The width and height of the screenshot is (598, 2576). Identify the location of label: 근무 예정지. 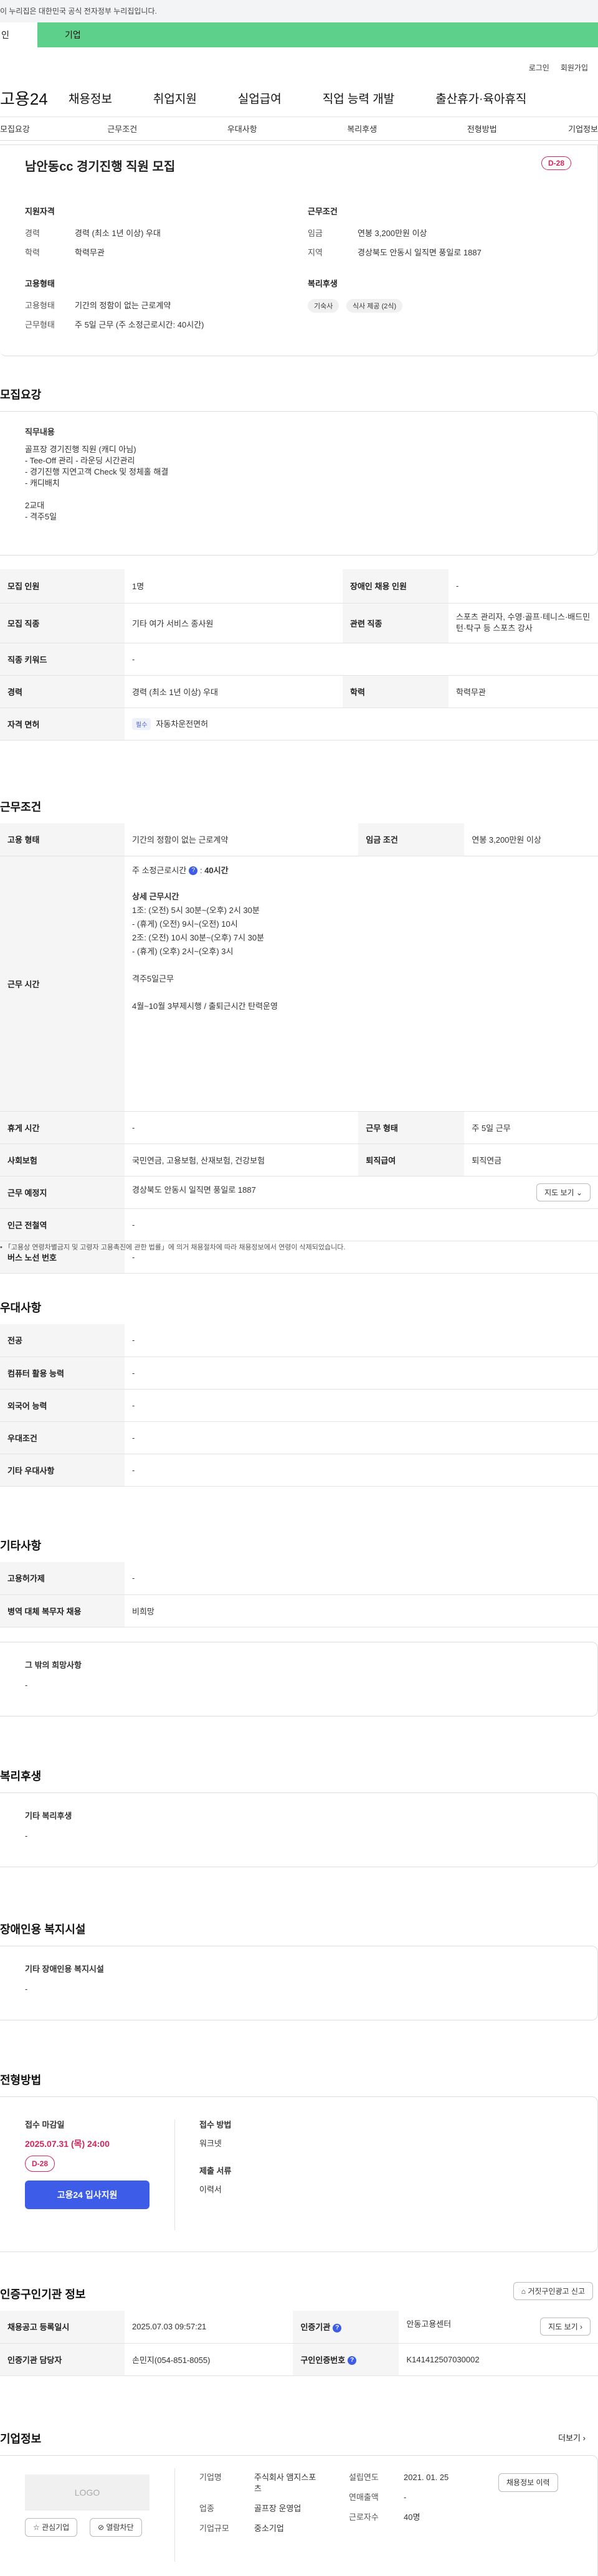
(62, 1193).